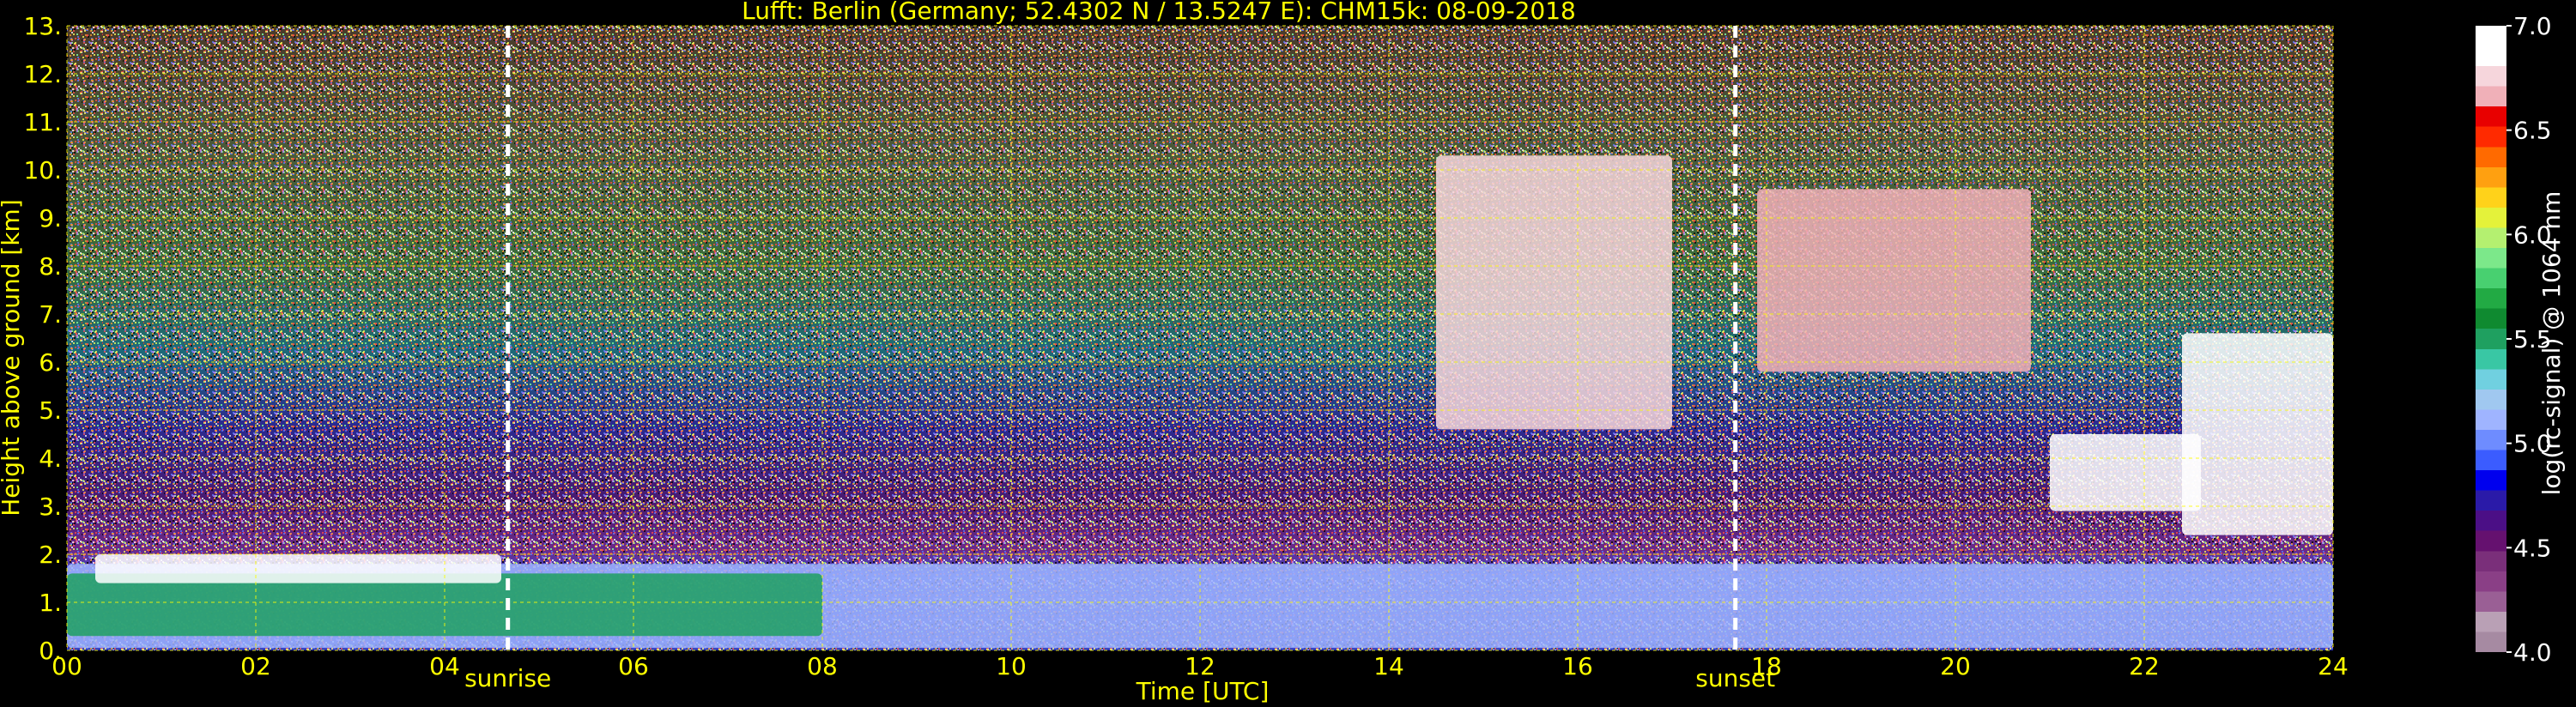 The width and height of the screenshot is (2576, 707). What do you see at coordinates (2532, 548) in the screenshot?
I see `colorbar-tick-label: 4.5` at bounding box center [2532, 548].